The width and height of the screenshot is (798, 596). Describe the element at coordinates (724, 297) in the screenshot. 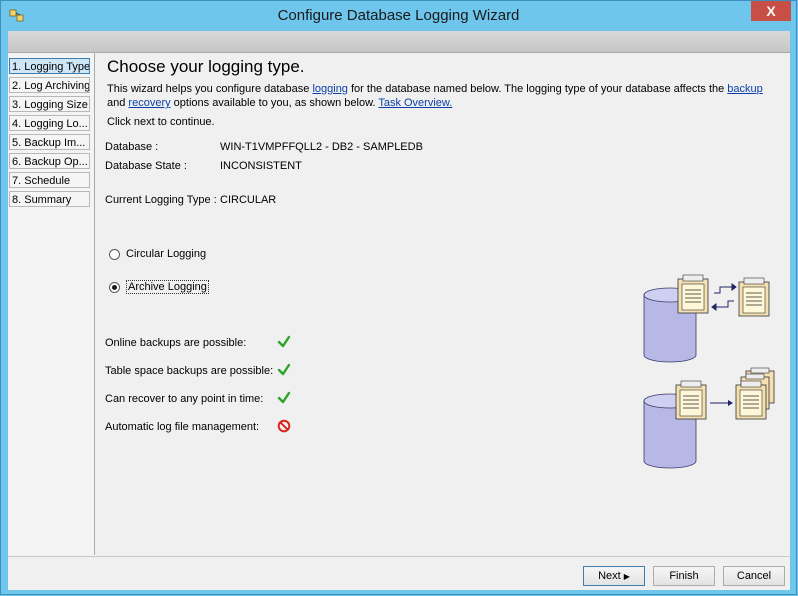

I see `cycle-arrow-icon` at that location.